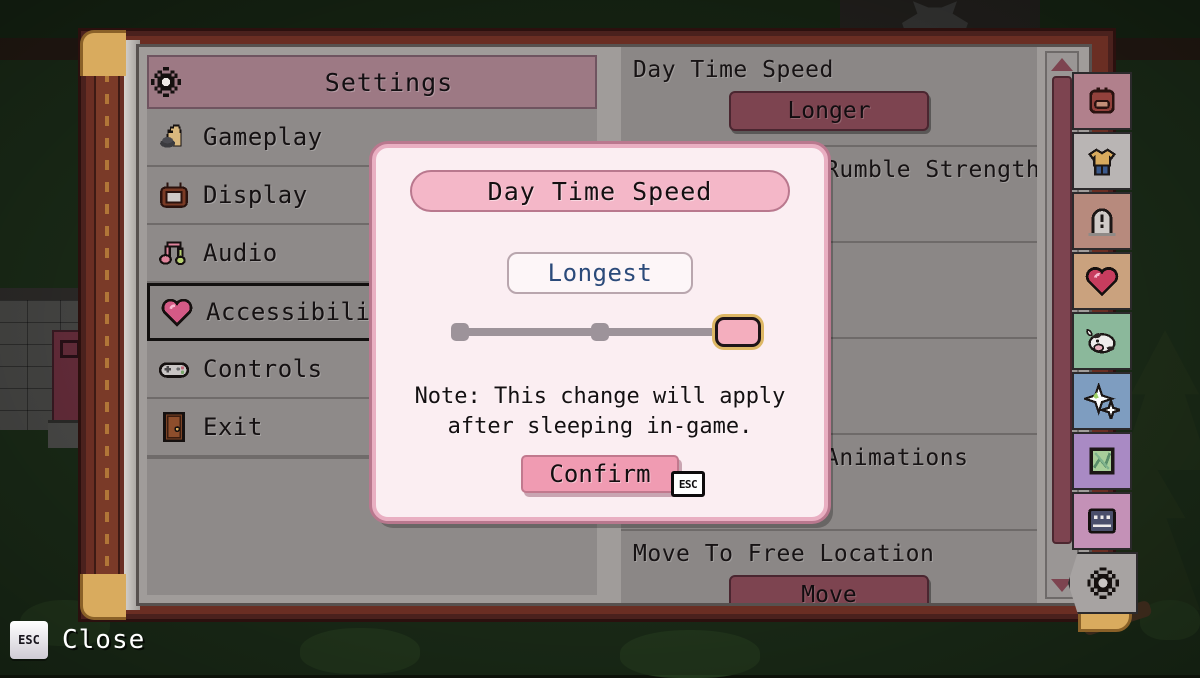  I want to click on chess-knight-icon, so click(174, 137).